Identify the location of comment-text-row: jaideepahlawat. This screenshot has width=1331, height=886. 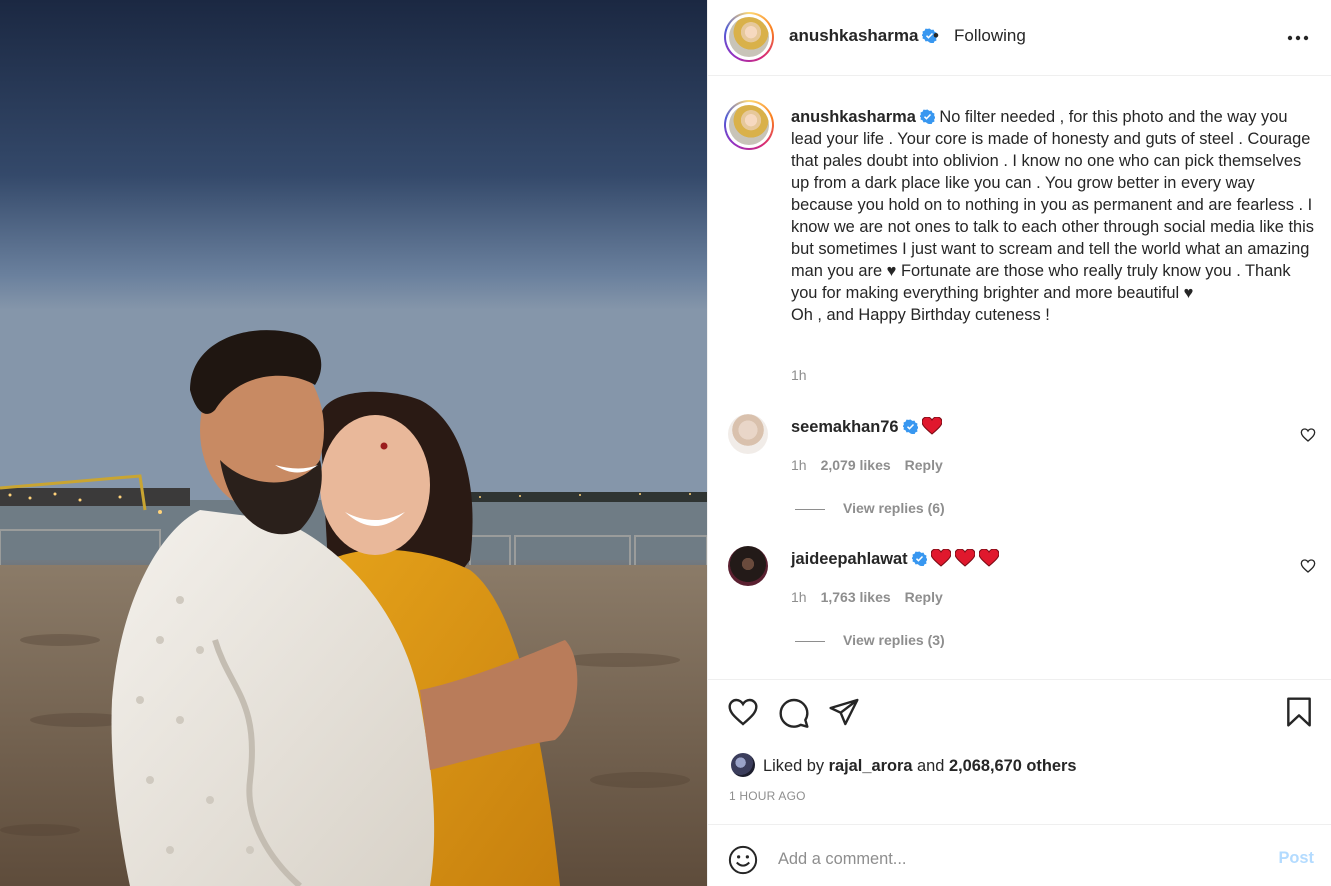
(895, 559).